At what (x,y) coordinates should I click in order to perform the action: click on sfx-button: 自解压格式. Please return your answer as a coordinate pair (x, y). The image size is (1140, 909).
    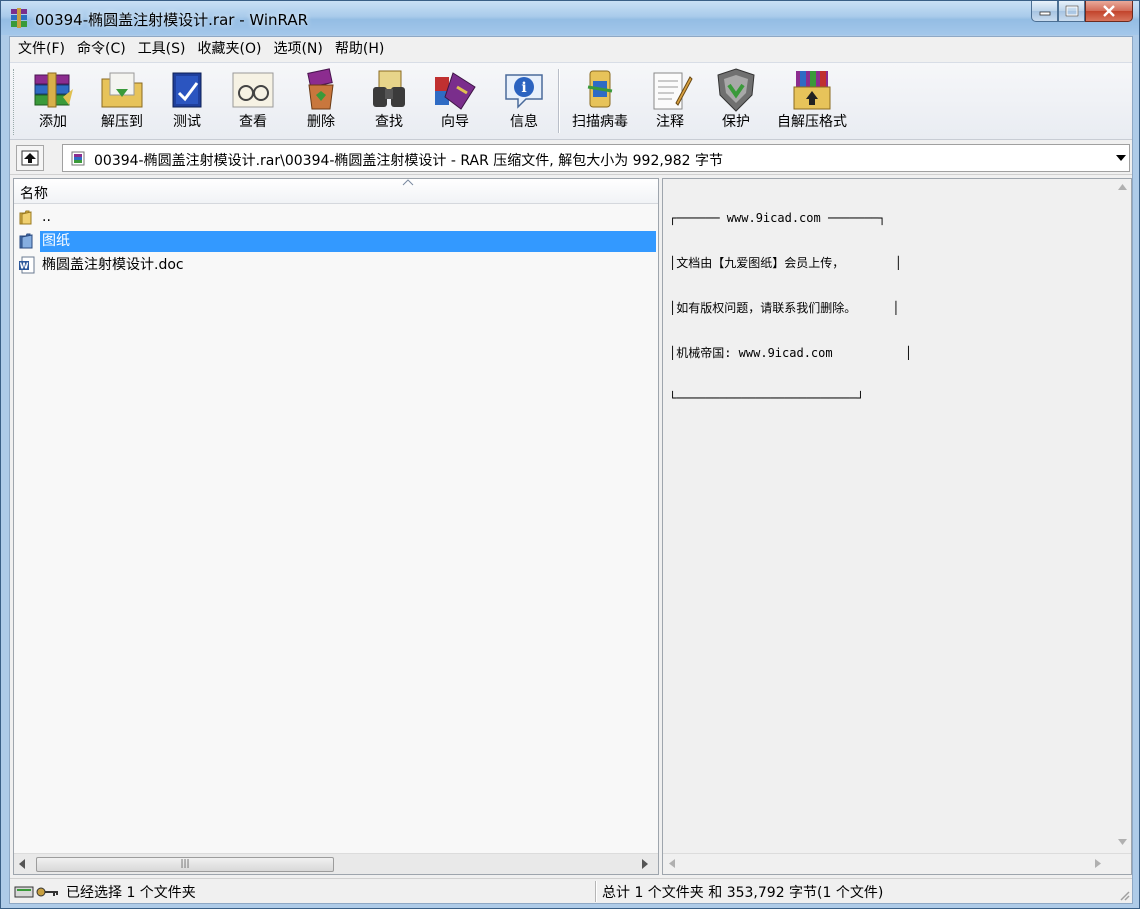
    Looking at the image, I should click on (812, 102).